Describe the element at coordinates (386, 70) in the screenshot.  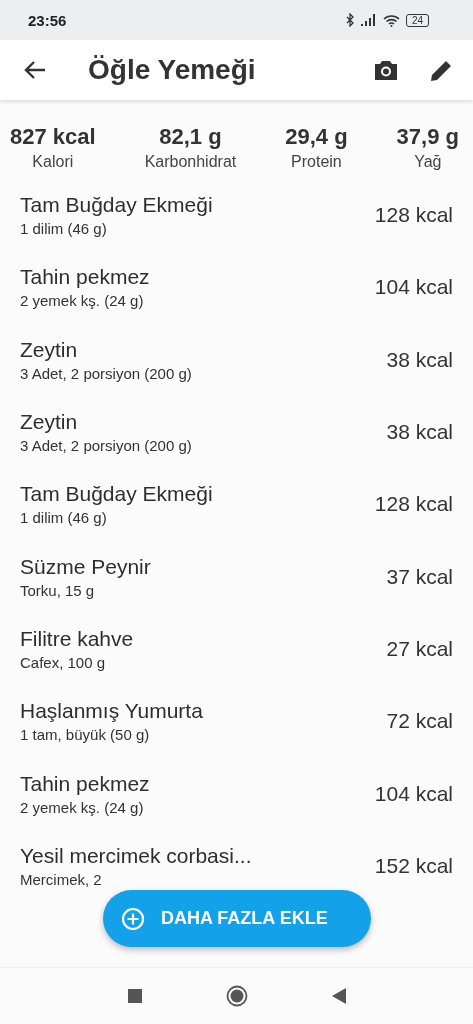
I see `camera-icon` at that location.